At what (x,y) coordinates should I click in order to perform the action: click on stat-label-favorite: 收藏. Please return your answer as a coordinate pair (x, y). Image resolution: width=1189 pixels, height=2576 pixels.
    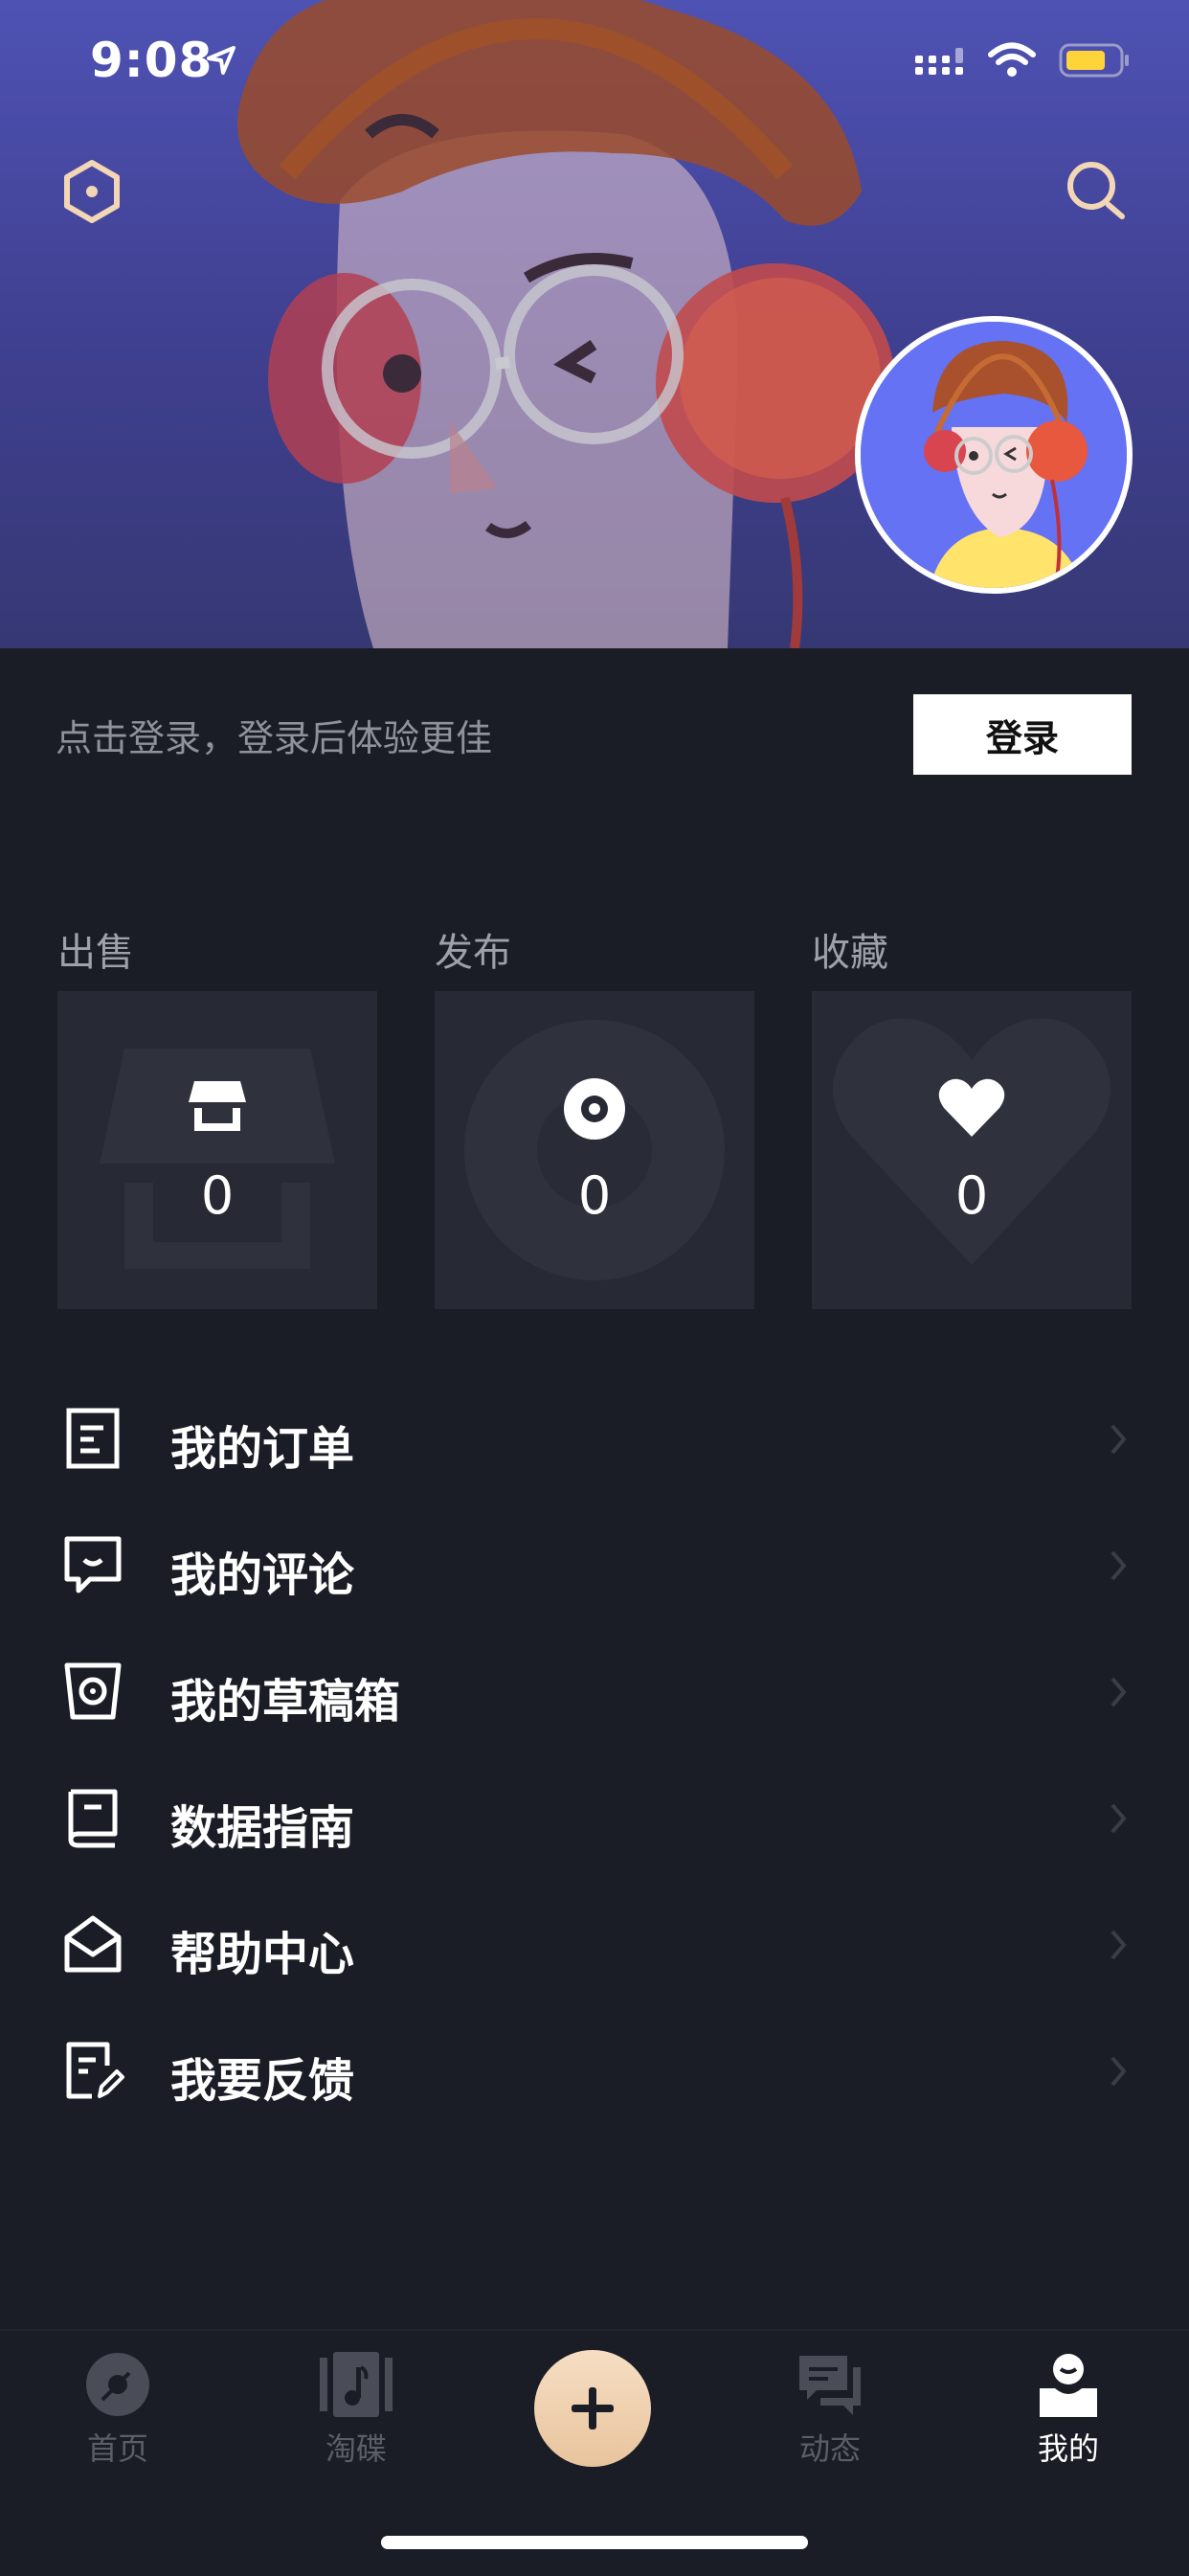
    Looking at the image, I should click on (850, 953).